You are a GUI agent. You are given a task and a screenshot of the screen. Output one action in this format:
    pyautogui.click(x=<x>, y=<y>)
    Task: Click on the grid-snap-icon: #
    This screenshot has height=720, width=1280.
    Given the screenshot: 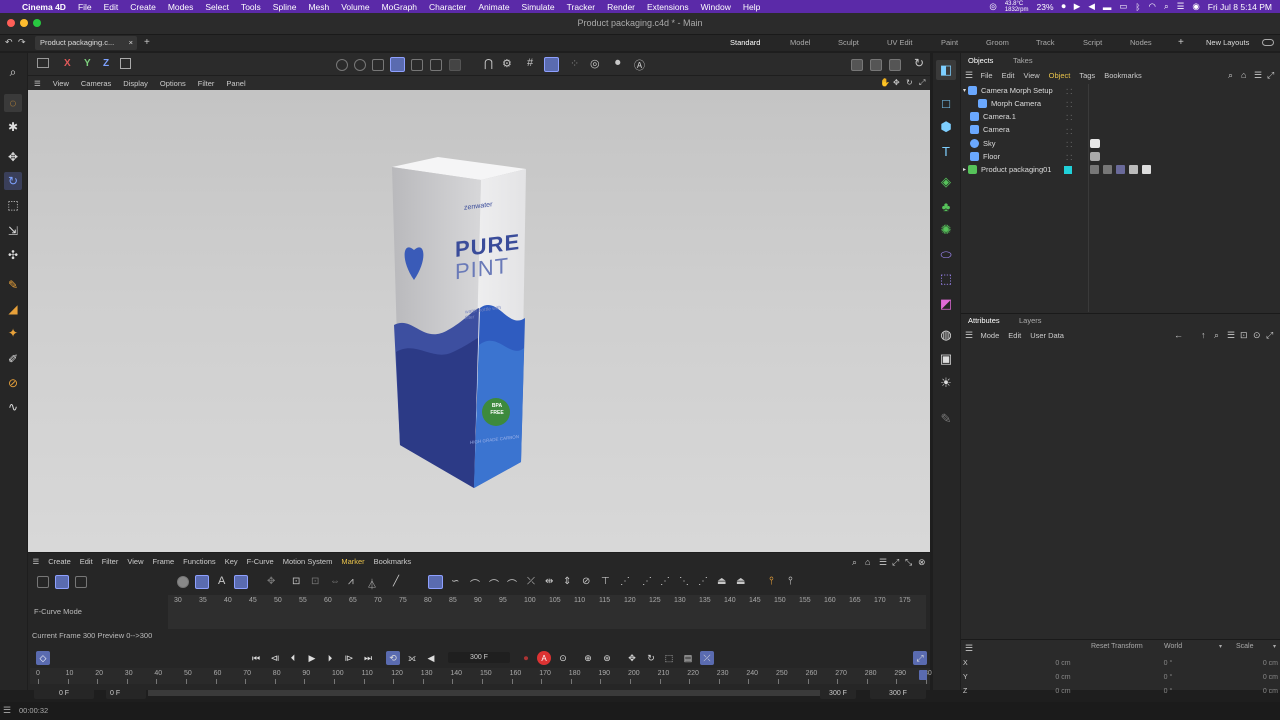 What is the action you would take?
    pyautogui.click(x=530, y=63)
    